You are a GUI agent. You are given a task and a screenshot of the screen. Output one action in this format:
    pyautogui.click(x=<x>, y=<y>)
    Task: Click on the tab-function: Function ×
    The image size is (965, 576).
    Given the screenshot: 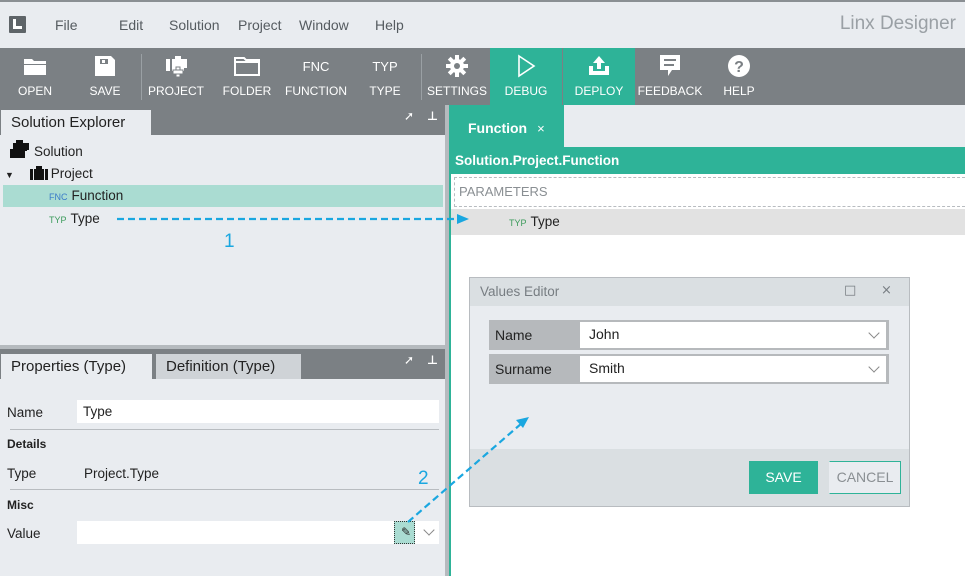 What is the action you would take?
    pyautogui.click(x=507, y=126)
    